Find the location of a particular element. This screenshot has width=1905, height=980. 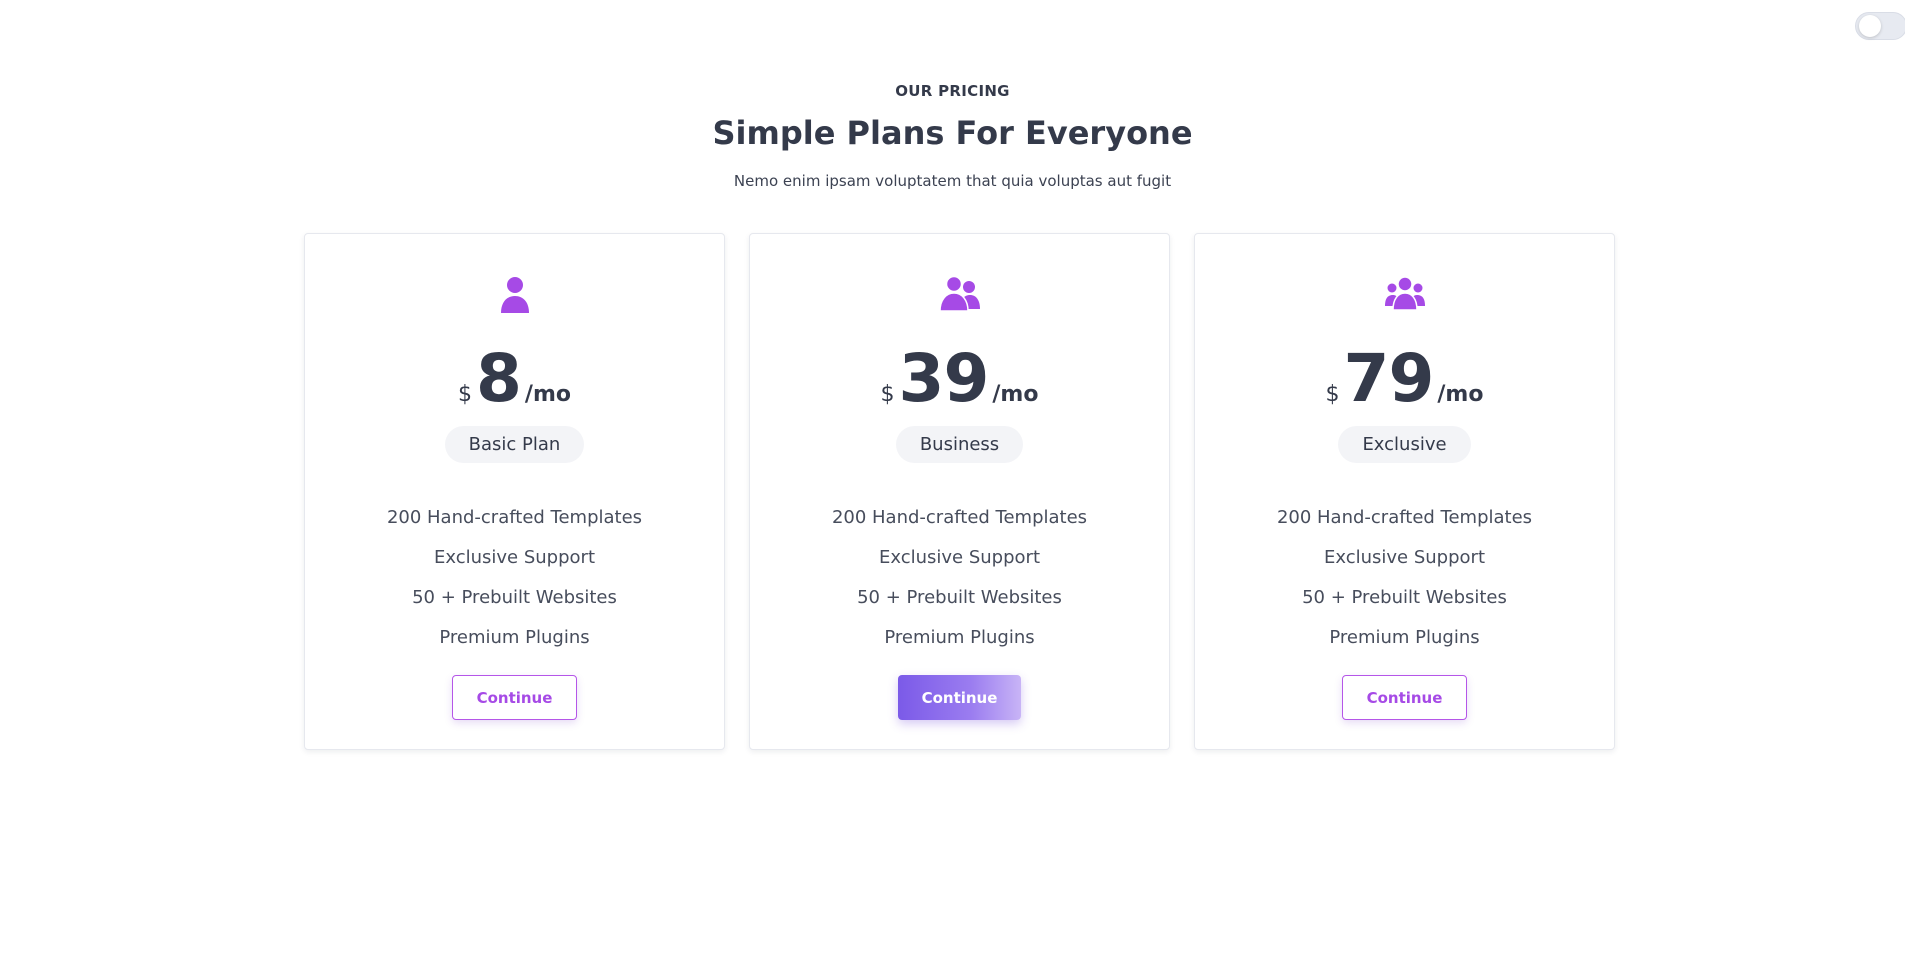

continue-button-business: Continue is located at coordinates (959, 697).